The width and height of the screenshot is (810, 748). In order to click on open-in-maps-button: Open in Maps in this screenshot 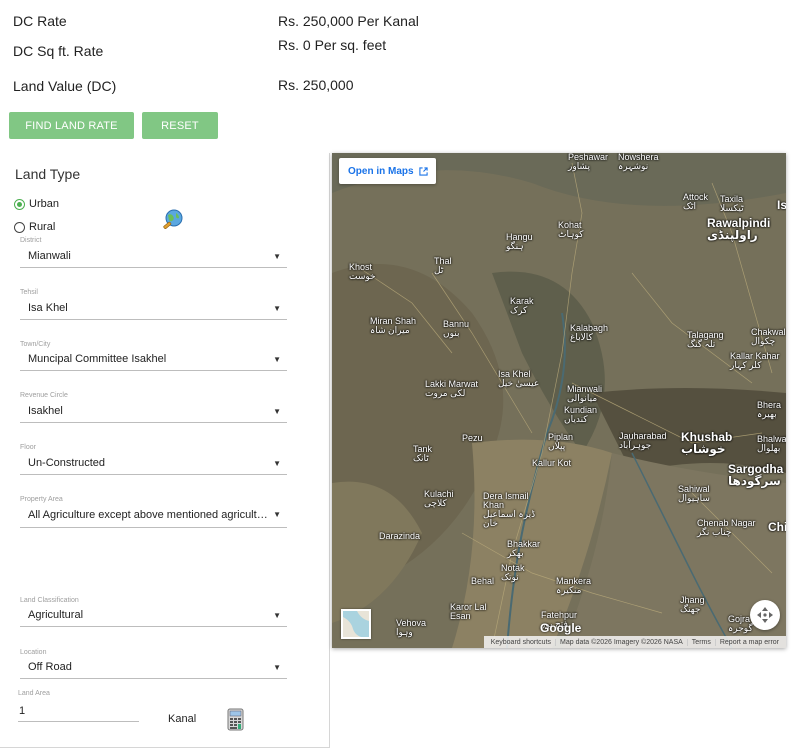, I will do `click(387, 171)`.